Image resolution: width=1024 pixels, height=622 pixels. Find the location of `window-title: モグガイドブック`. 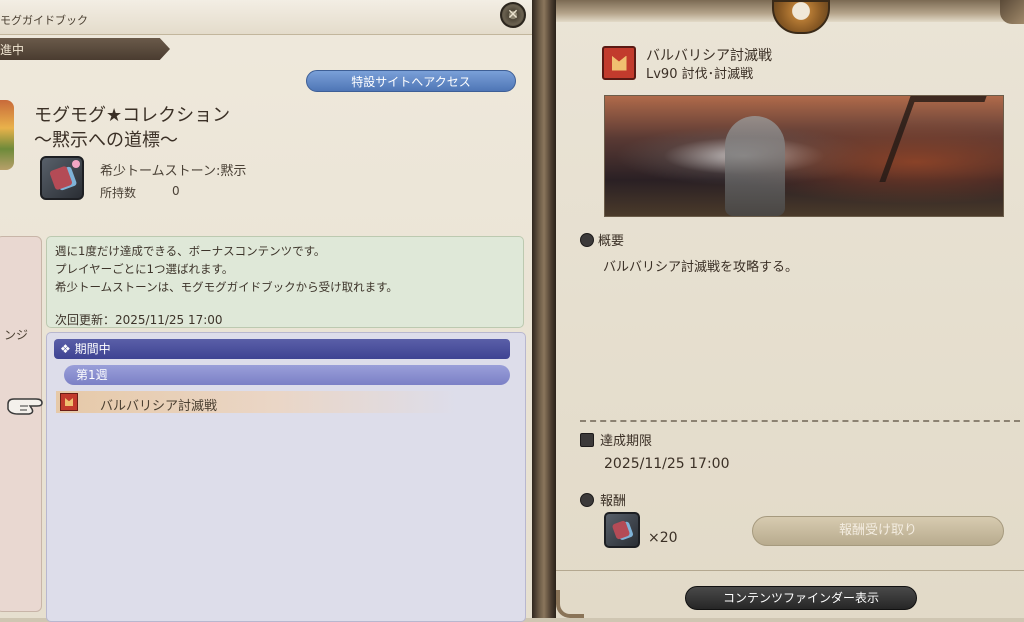

window-title: モグガイドブック is located at coordinates (44, 20).